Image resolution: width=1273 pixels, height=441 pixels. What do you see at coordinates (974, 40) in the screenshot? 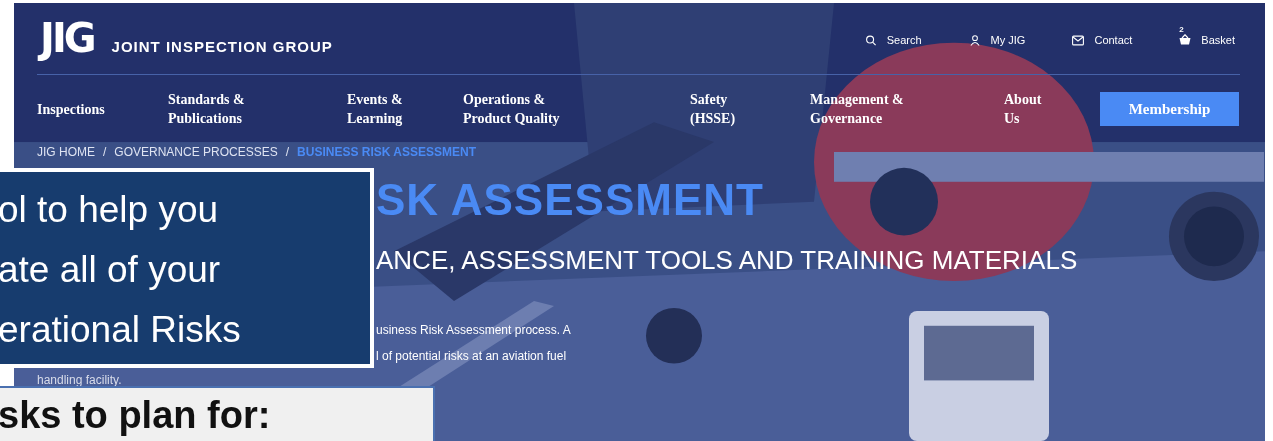
I see `user-icon` at bounding box center [974, 40].